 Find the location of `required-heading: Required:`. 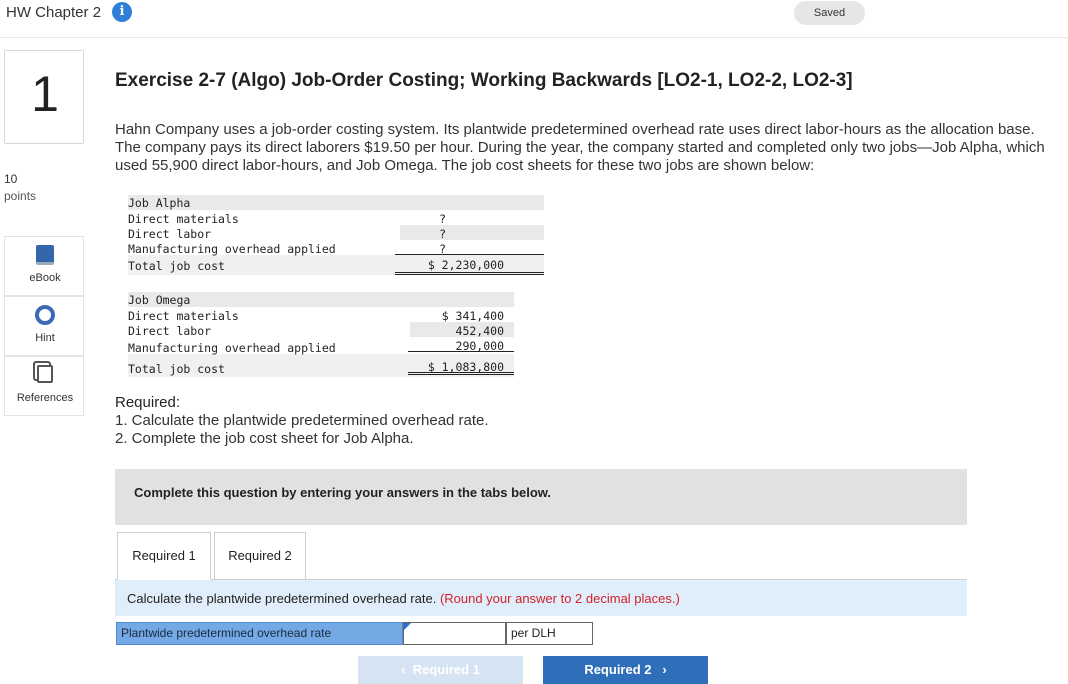

required-heading: Required: is located at coordinates (148, 402).